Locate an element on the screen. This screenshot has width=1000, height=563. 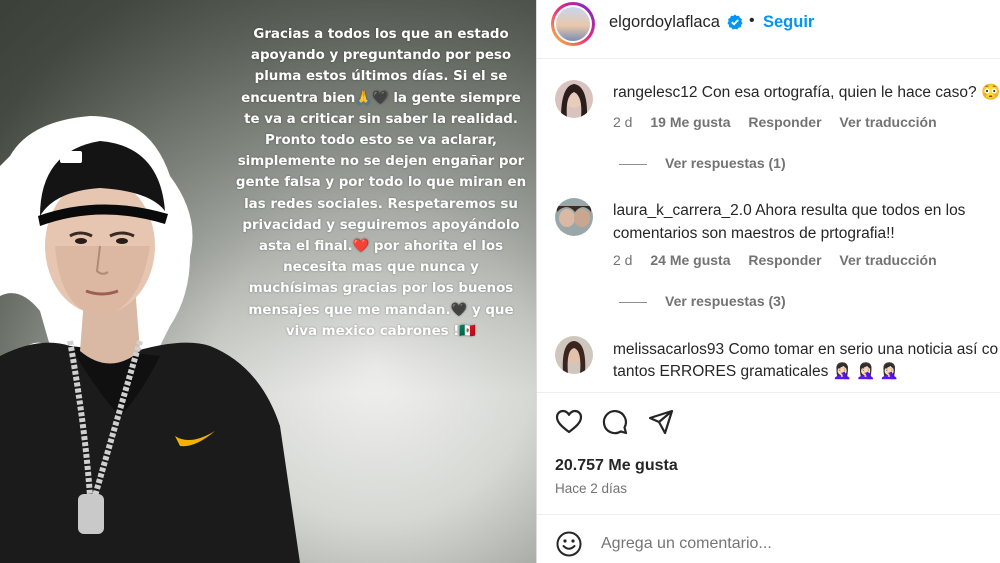
follow-button: Seguir is located at coordinates (788, 22).